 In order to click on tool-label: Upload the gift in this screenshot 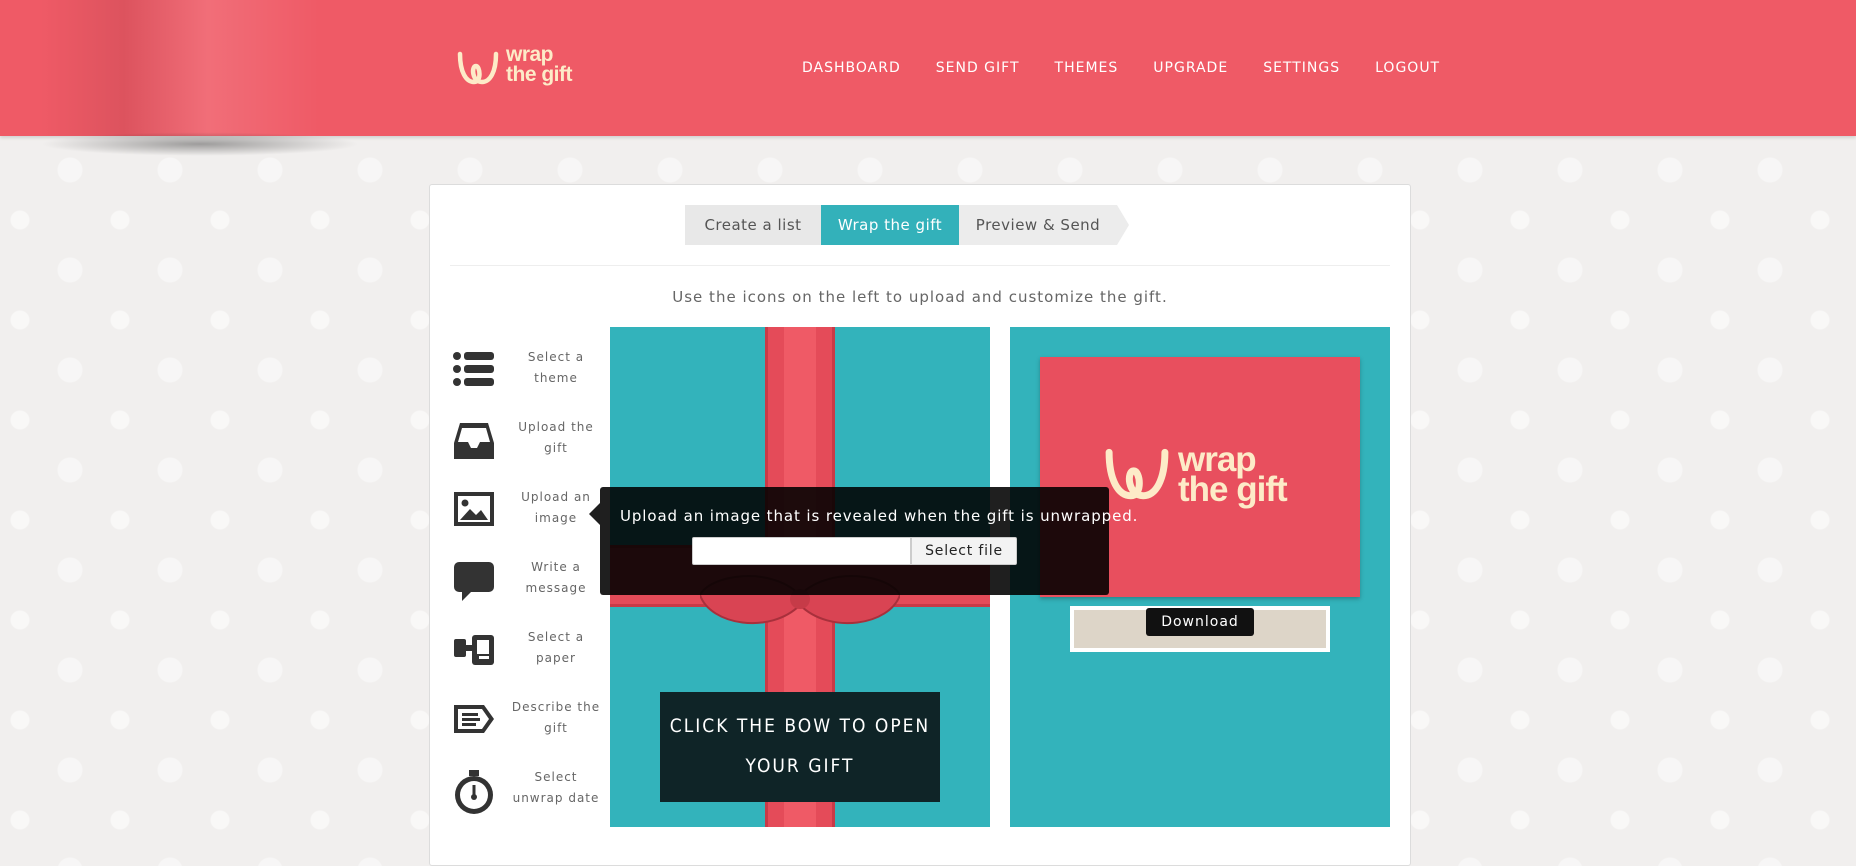, I will do `click(556, 437)`.